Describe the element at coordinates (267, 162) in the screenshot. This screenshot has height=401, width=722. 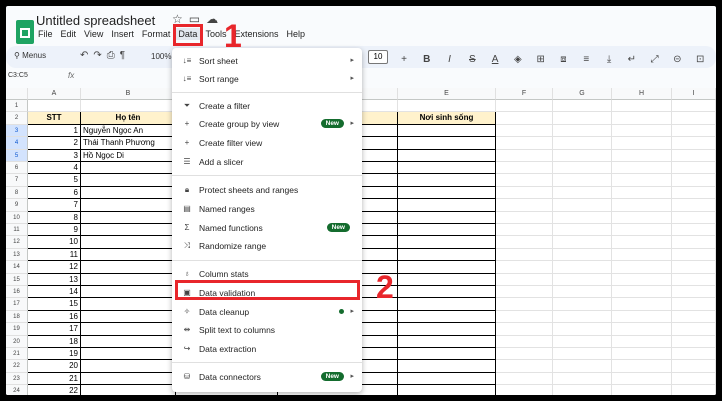
I see `menu-item-add-slicer: ☰ Add a slicer` at that location.